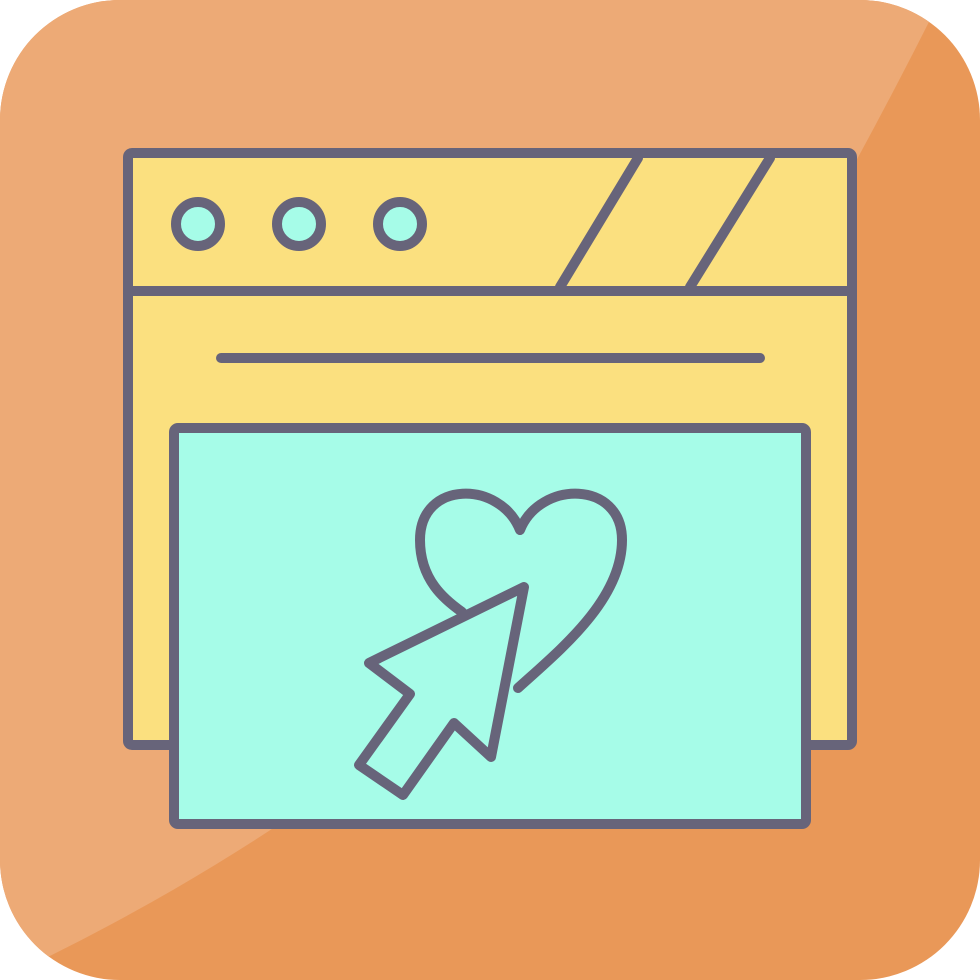 Image resolution: width=980 pixels, height=980 pixels. What do you see at coordinates (198, 224) in the screenshot?
I see `window-dot-1-icon` at bounding box center [198, 224].